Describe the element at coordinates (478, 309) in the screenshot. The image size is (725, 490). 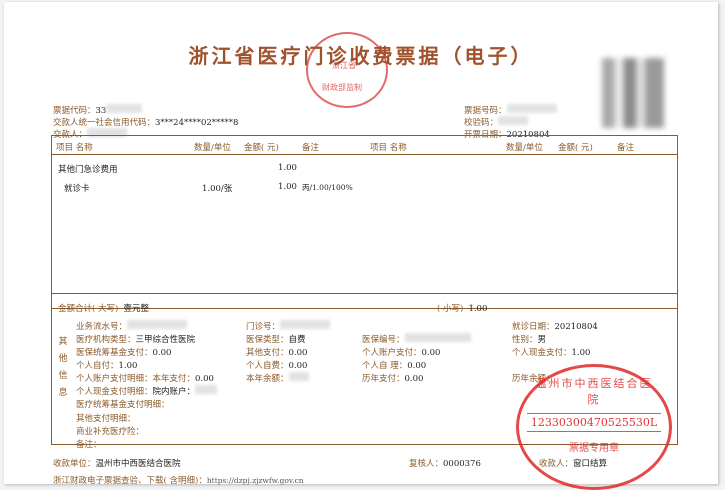
I see `total-lower-value: 1.00` at that location.